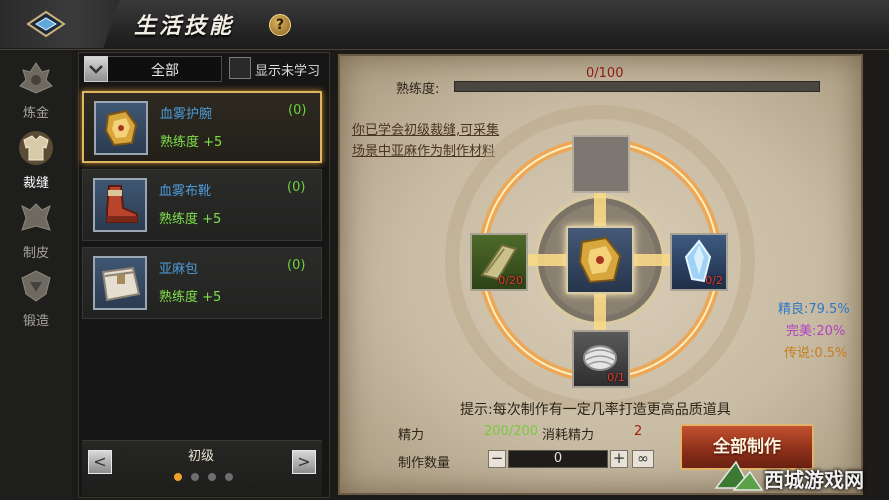 This screenshot has height=500, width=889. Describe the element at coordinates (619, 459) in the screenshot. I see `quantity-increase-button: +` at that location.